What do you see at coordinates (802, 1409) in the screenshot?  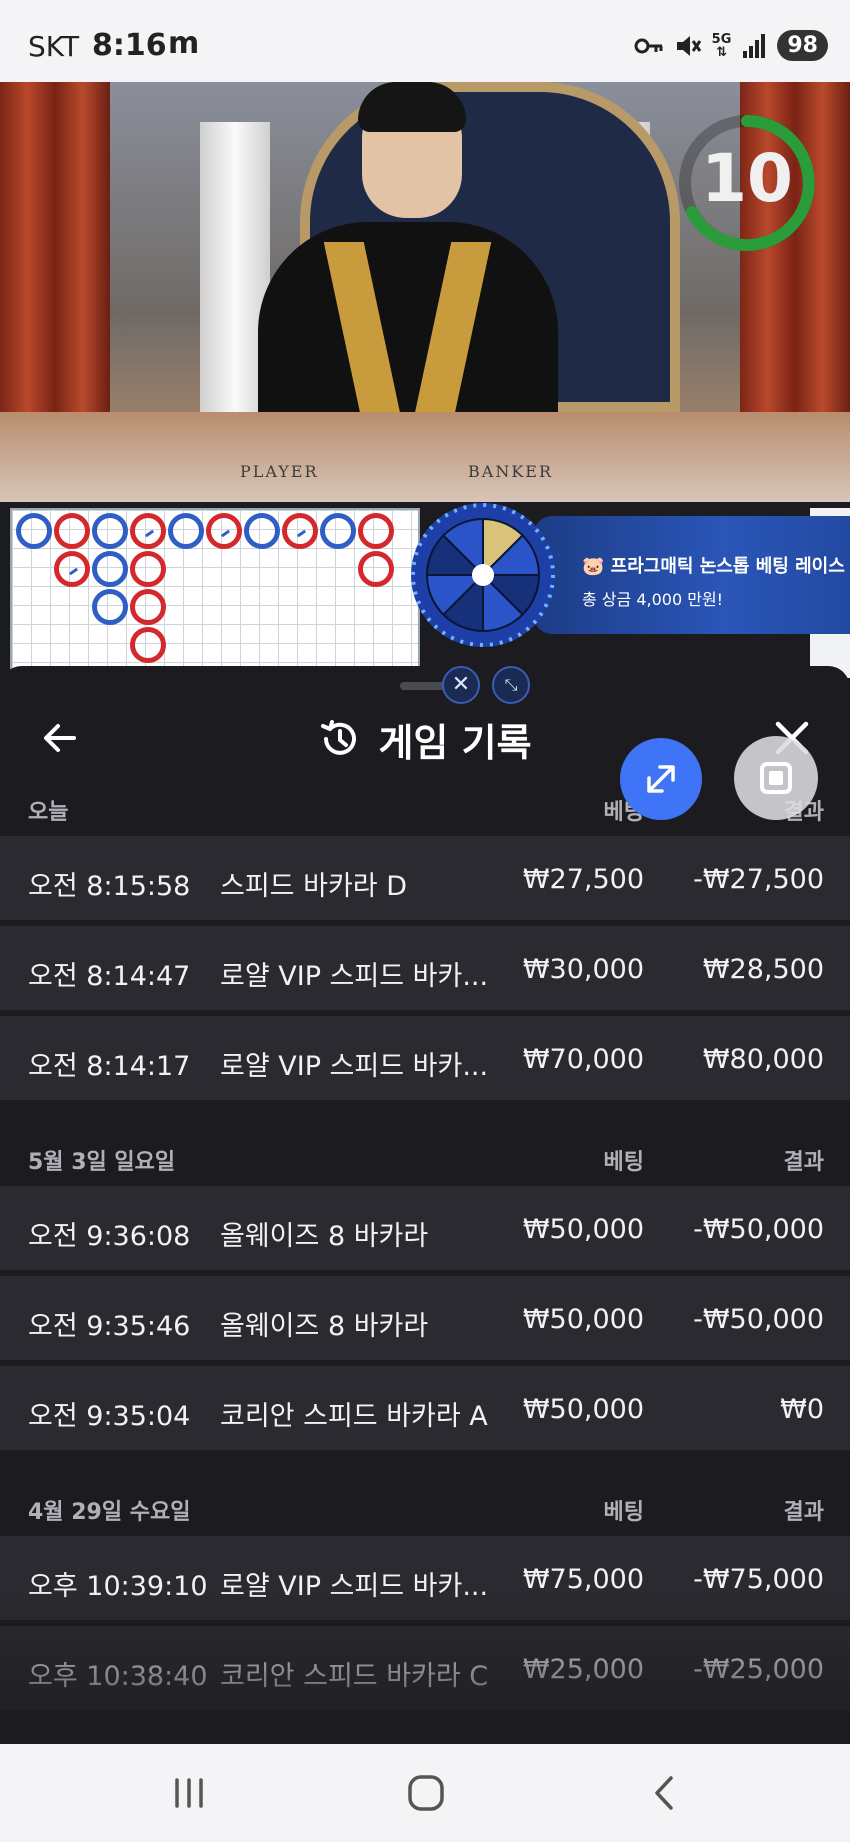 I see `row-result: ₩0` at bounding box center [802, 1409].